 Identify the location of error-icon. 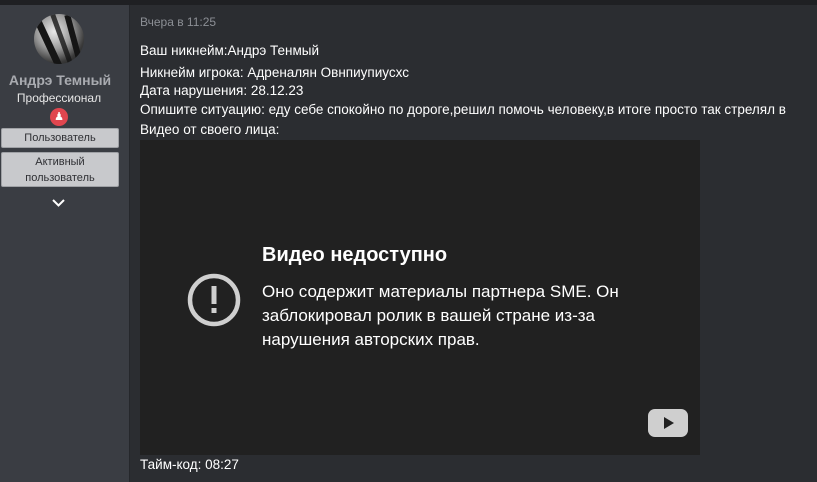
(214, 300).